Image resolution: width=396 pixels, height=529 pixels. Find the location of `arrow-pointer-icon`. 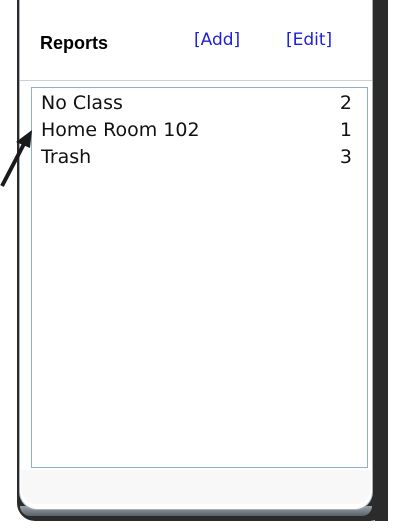

arrow-pointer-icon is located at coordinates (16, 158).